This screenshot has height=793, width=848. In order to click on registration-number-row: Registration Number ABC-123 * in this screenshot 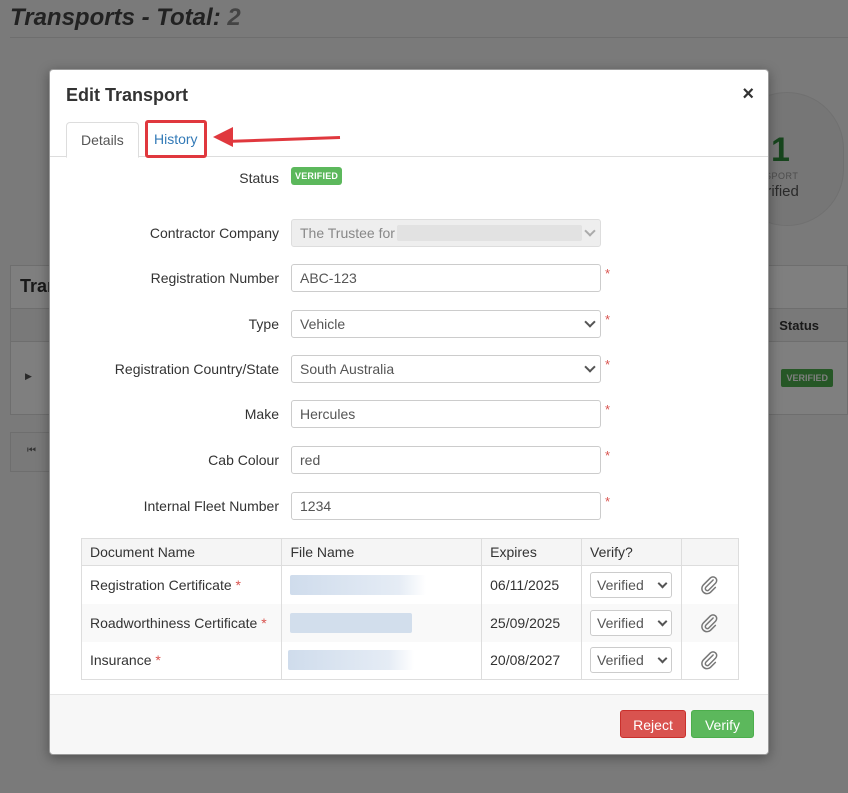, I will do `click(409, 278)`.